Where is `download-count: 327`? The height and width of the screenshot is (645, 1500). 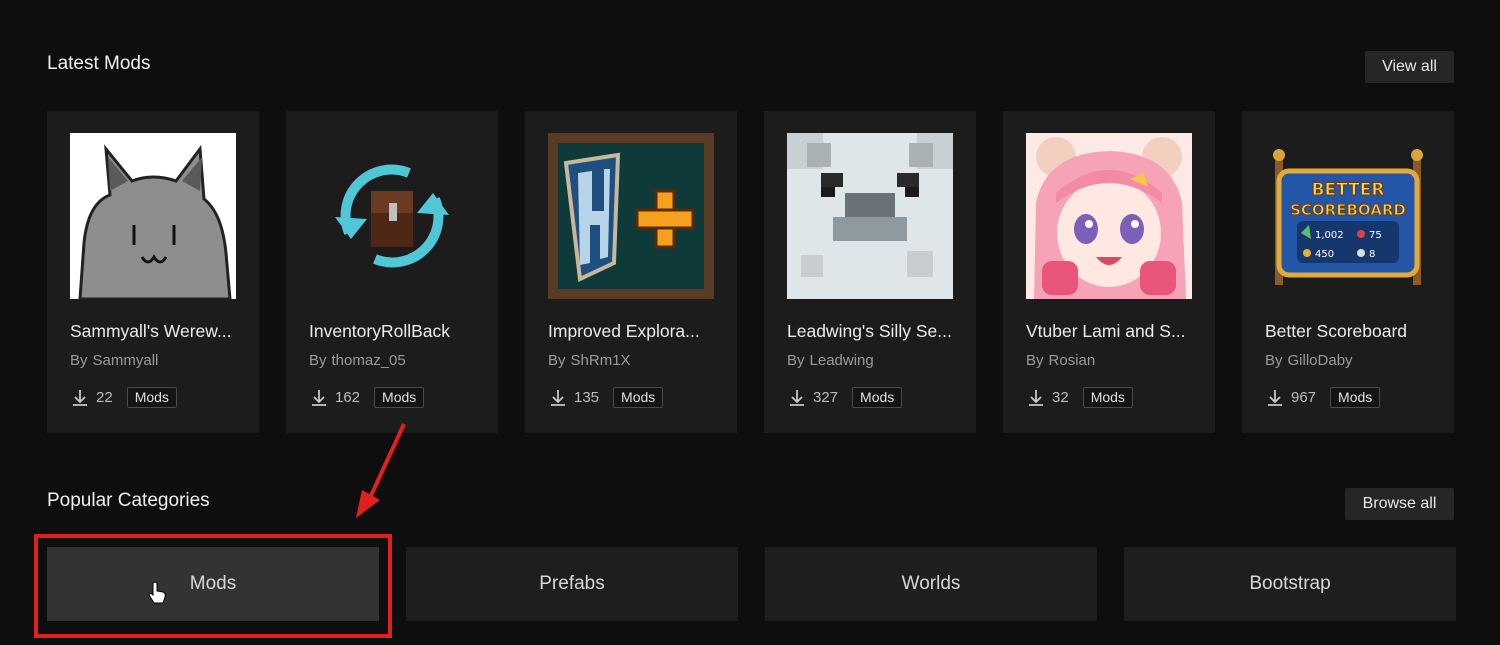
download-count: 327 is located at coordinates (826, 397).